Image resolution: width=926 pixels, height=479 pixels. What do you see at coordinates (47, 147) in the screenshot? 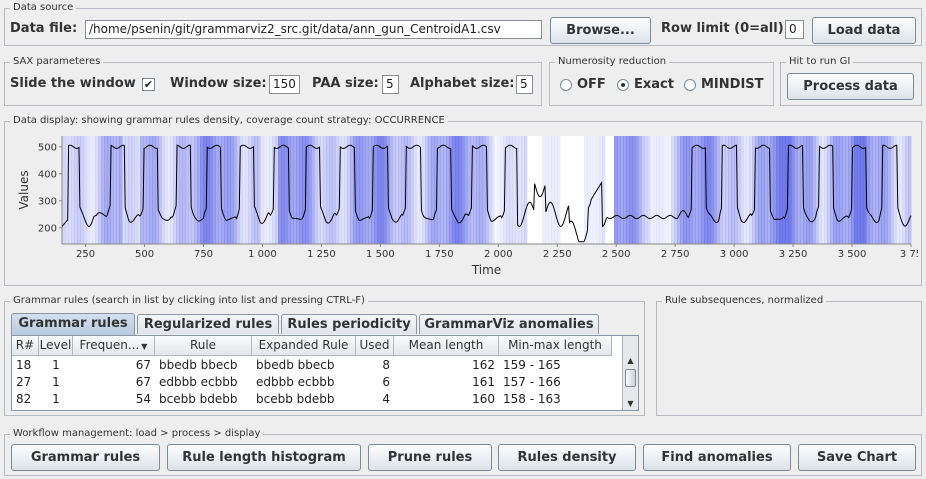
I see `y-tick-label: 500` at bounding box center [47, 147].